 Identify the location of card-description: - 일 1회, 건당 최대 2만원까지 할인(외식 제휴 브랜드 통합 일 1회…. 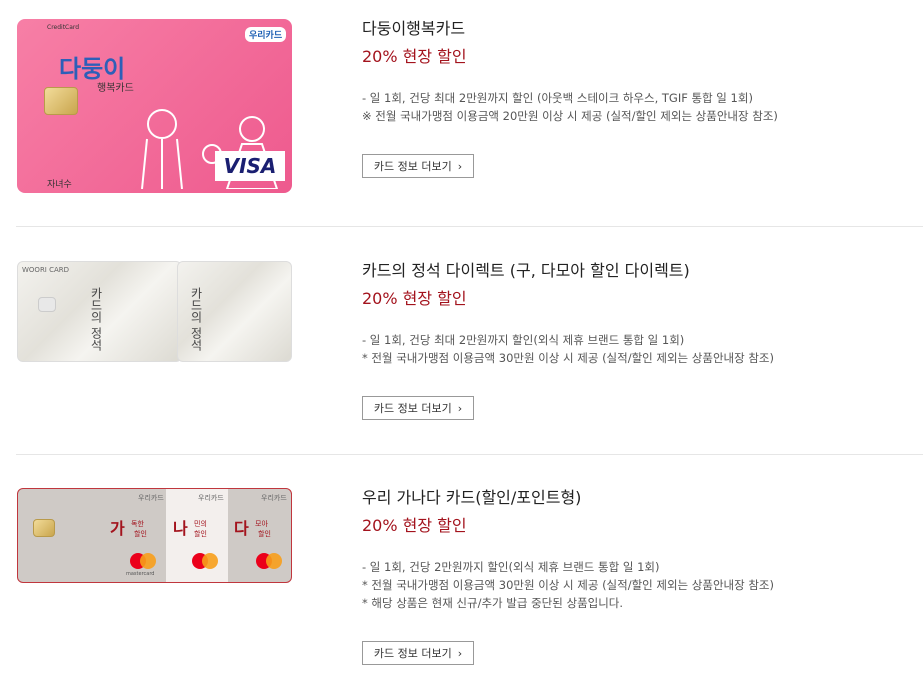
(568, 349).